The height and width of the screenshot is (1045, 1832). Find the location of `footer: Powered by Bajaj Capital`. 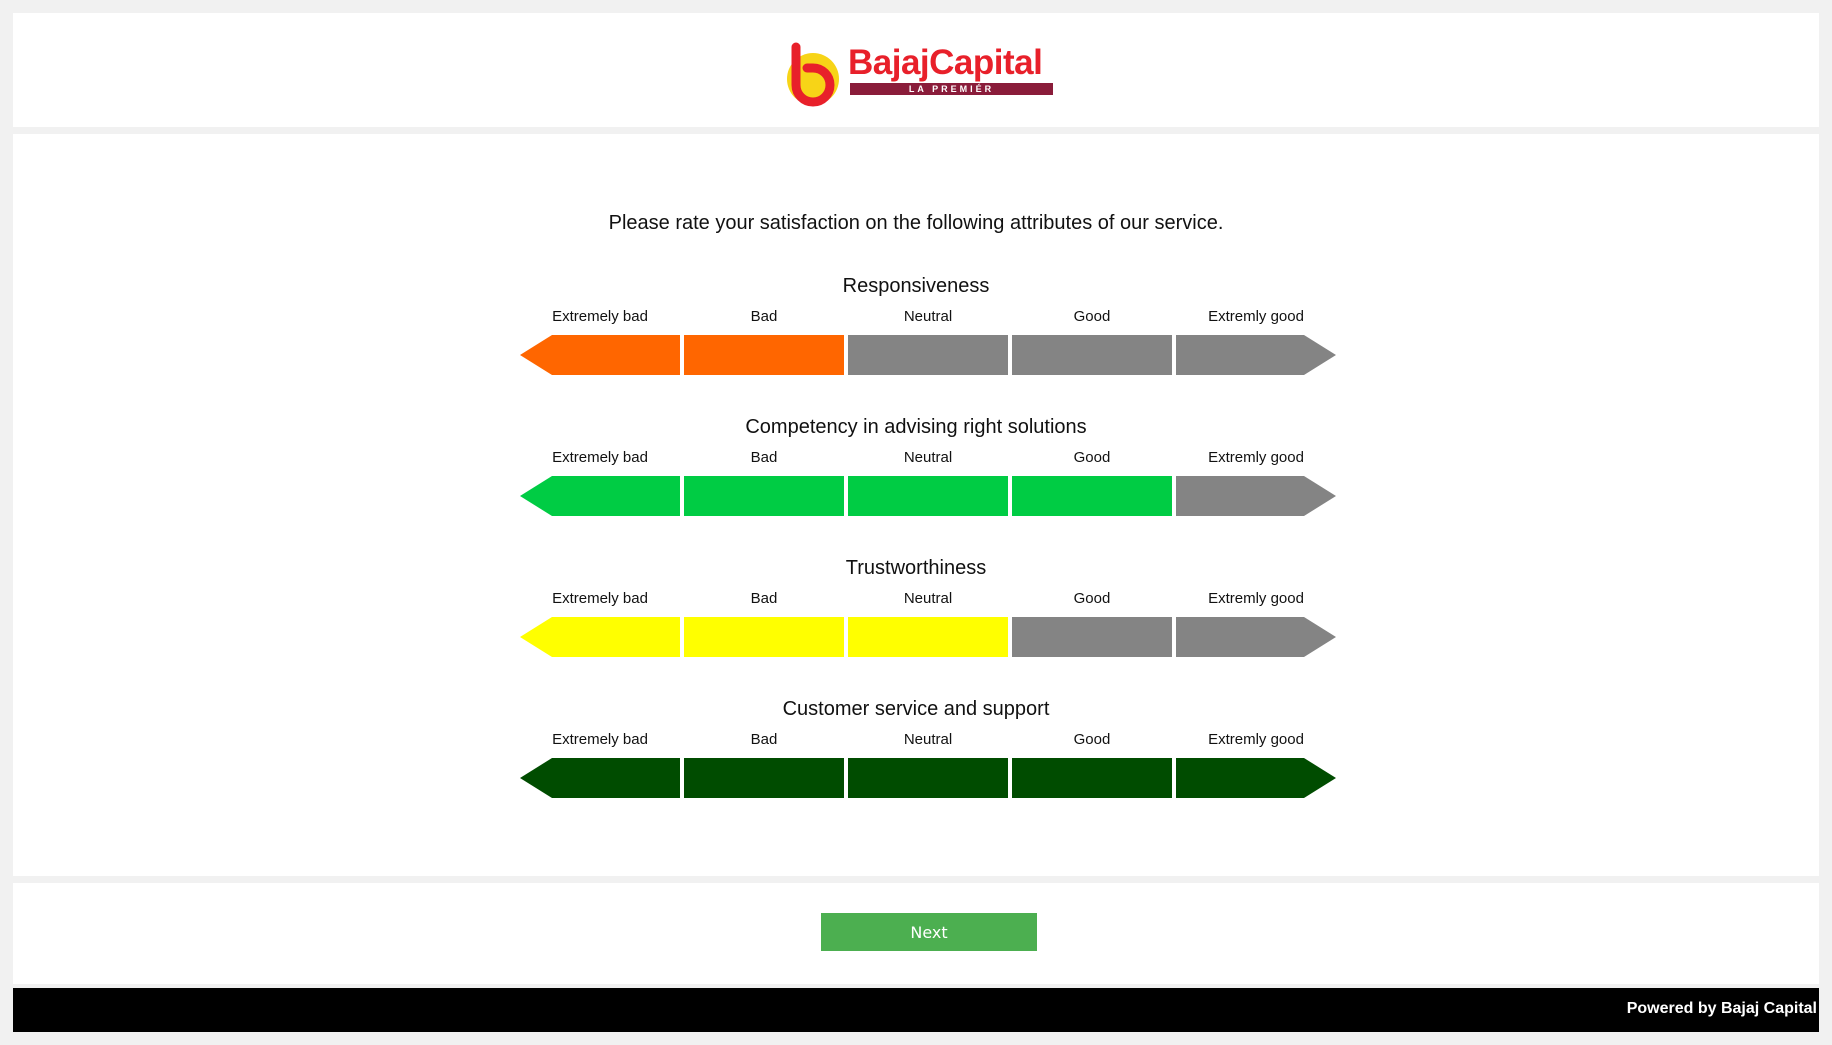

footer: Powered by Bajaj Capital is located at coordinates (916, 1010).